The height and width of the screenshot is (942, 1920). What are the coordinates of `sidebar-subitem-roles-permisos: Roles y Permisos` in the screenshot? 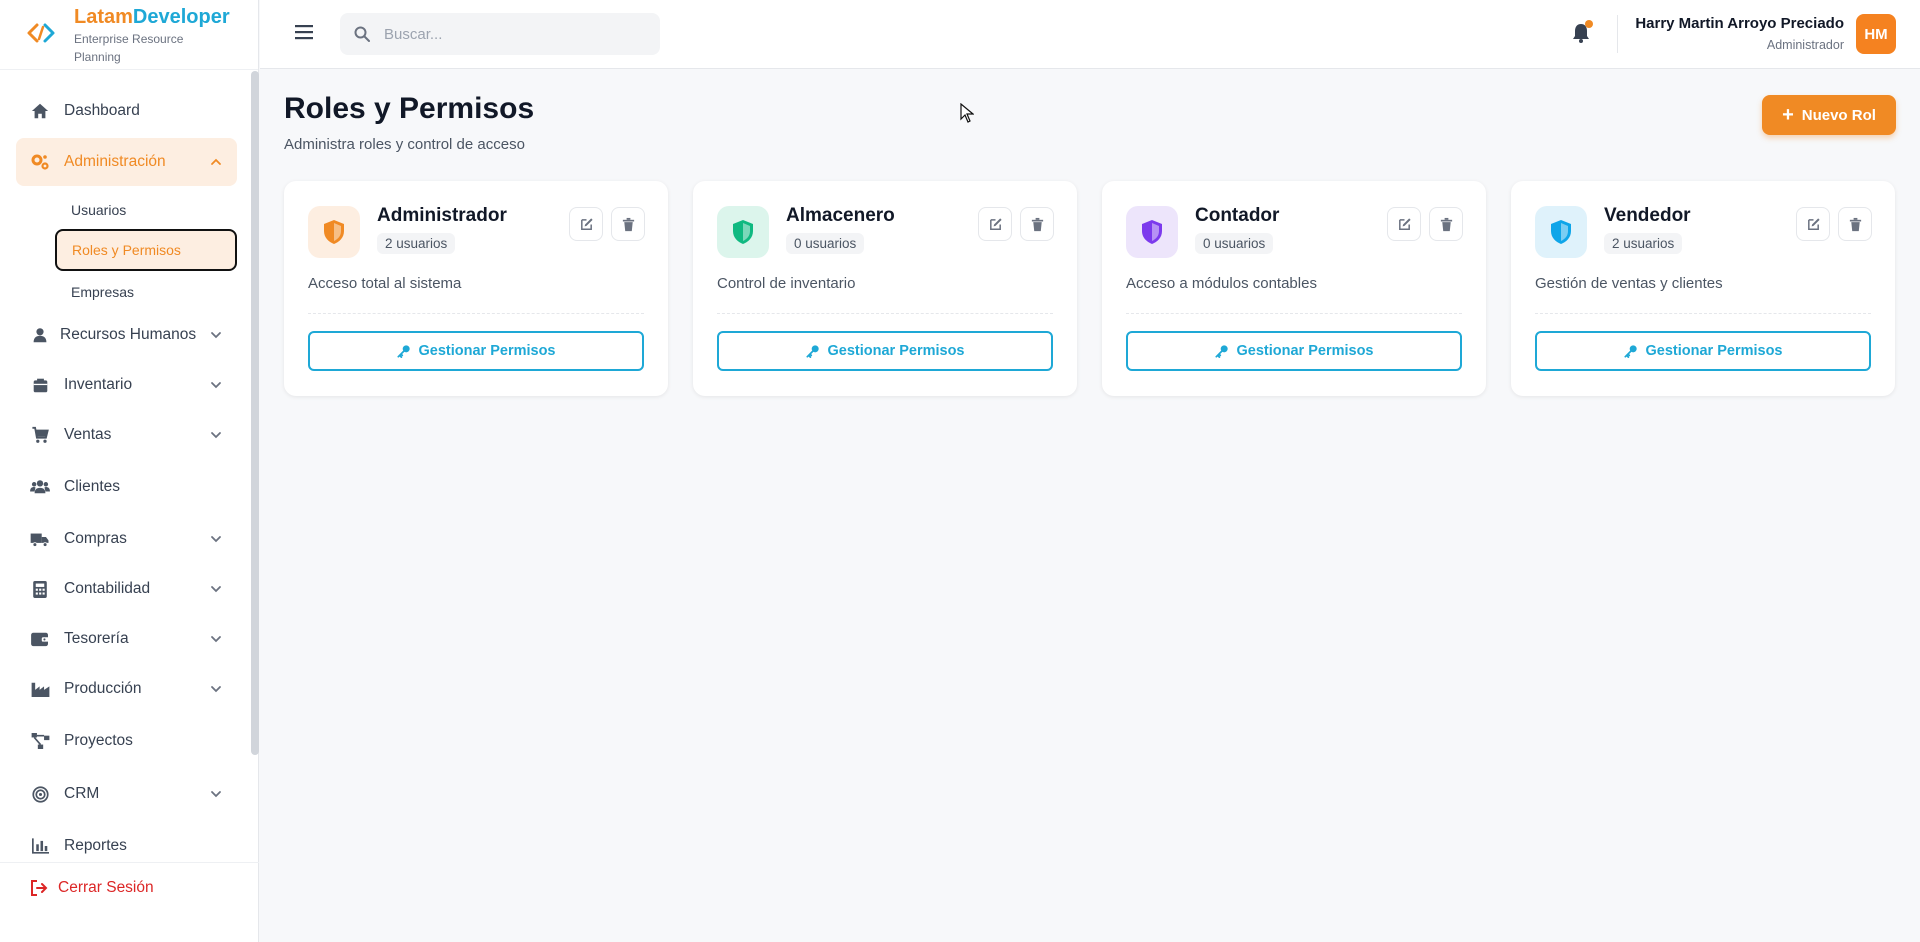 It's located at (146, 250).